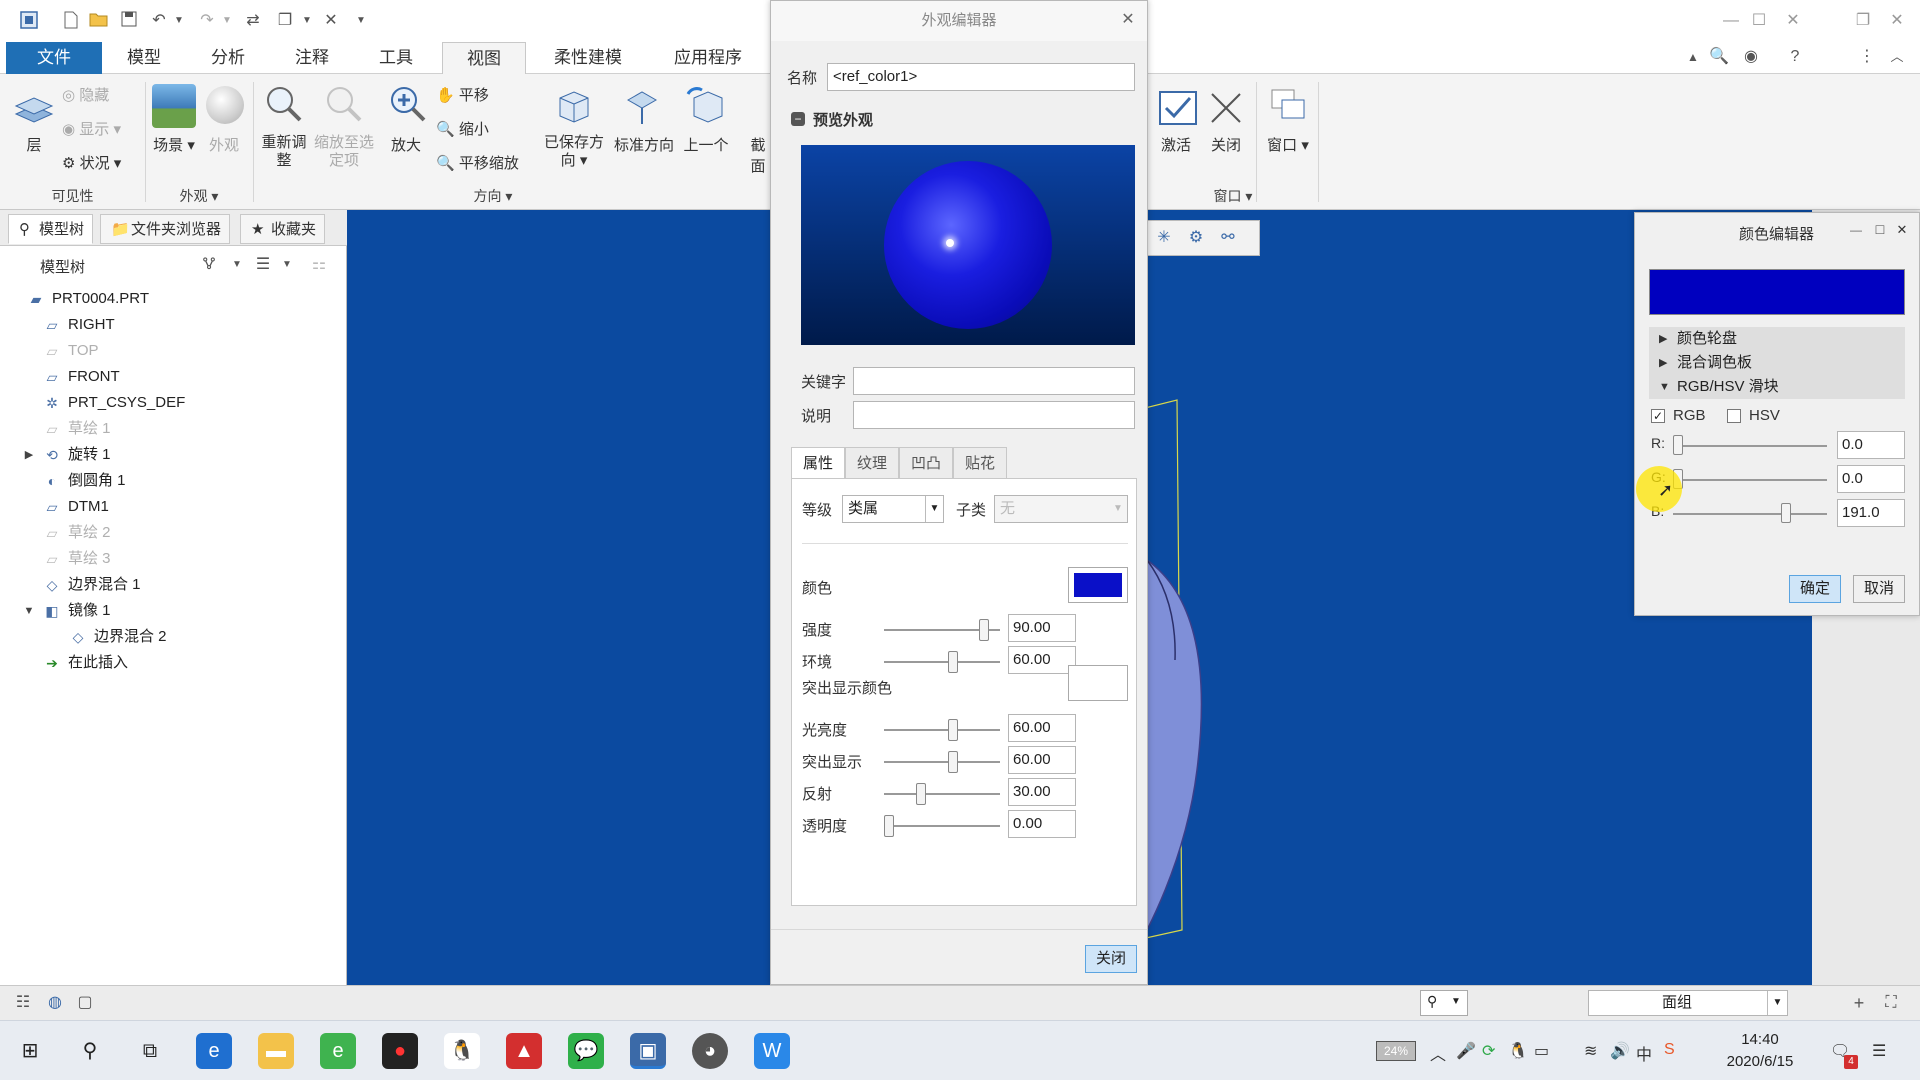 This screenshot has width=1920, height=1080. Describe the element at coordinates (1777, 387) in the screenshot. I see `section-rgb-hsv-sliders: ▼ RGB/HSV 滑块` at that location.